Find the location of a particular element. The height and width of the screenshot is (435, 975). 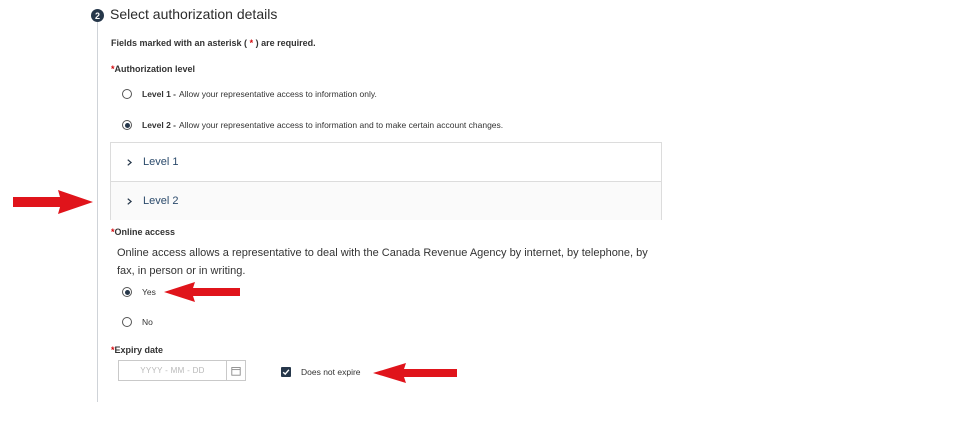

authorization-level-label: *Authorization level is located at coordinates (153, 69).